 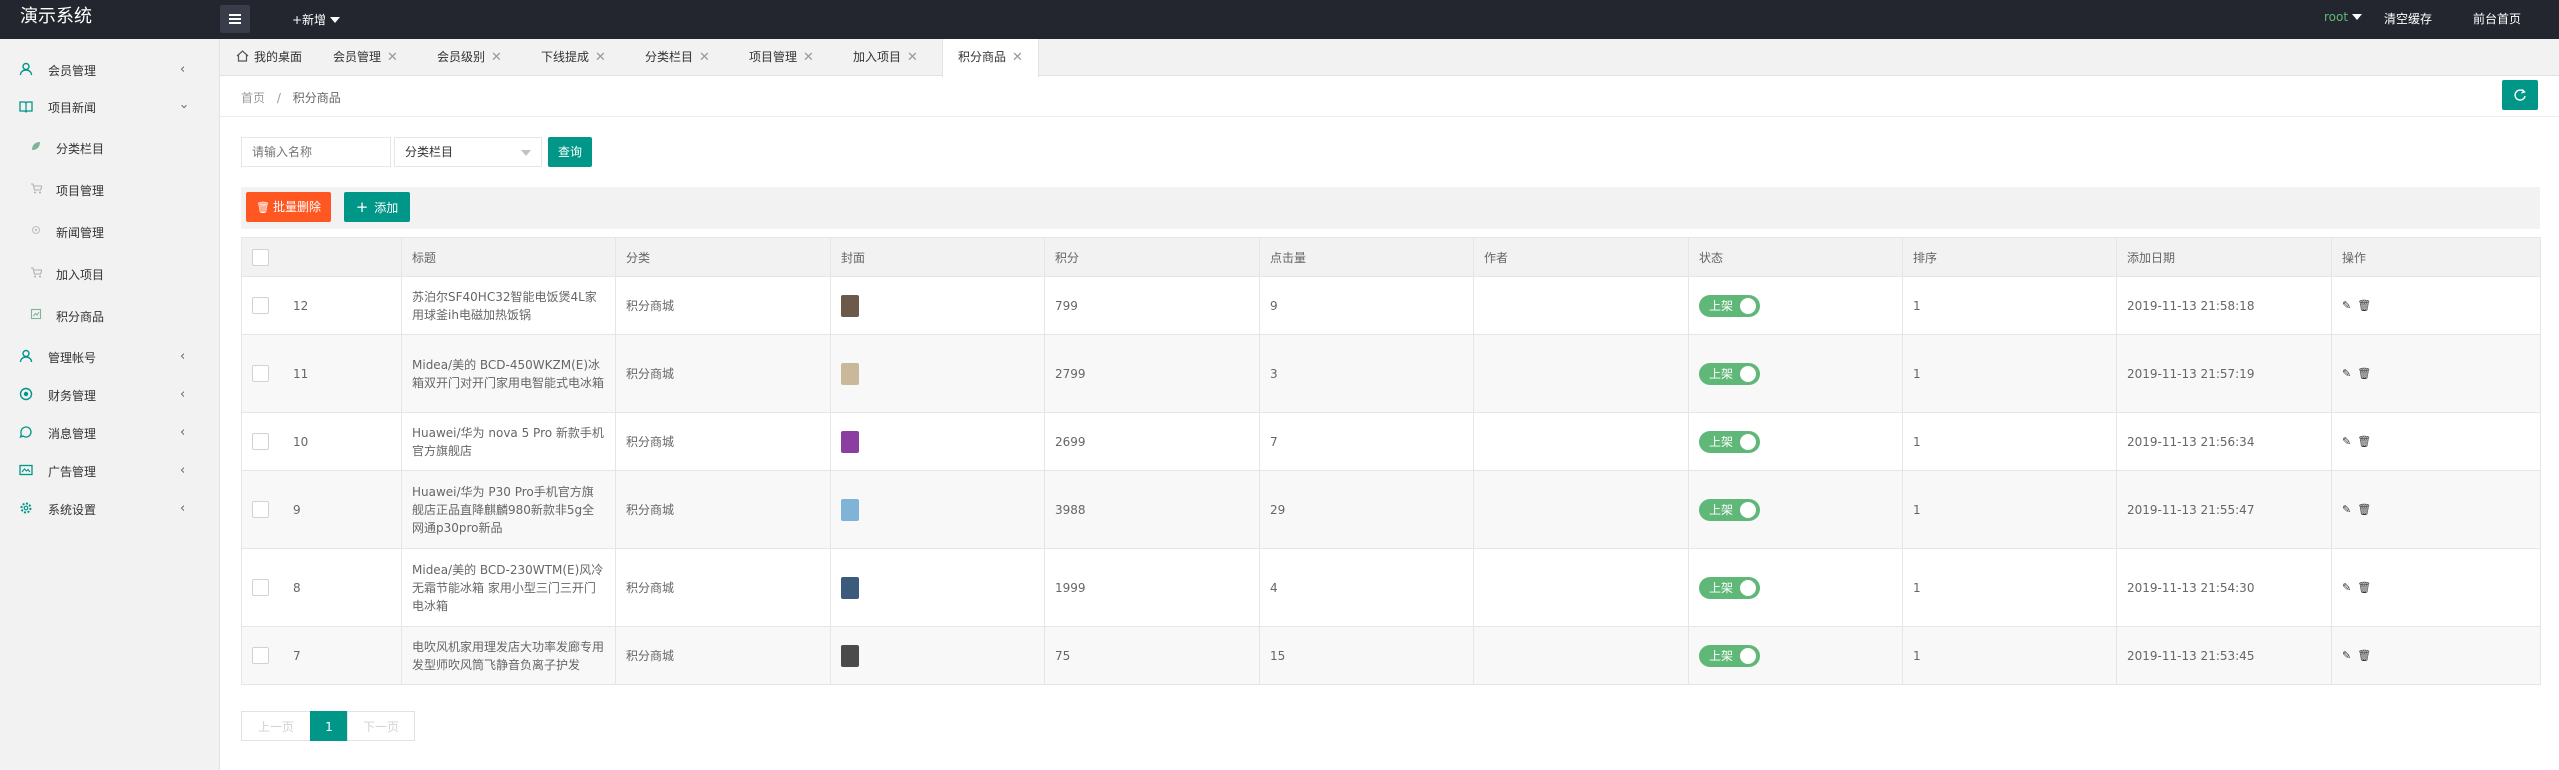 What do you see at coordinates (110, 508) in the screenshot?
I see `sidebar-item-settings: 系统设置 ‹` at bounding box center [110, 508].